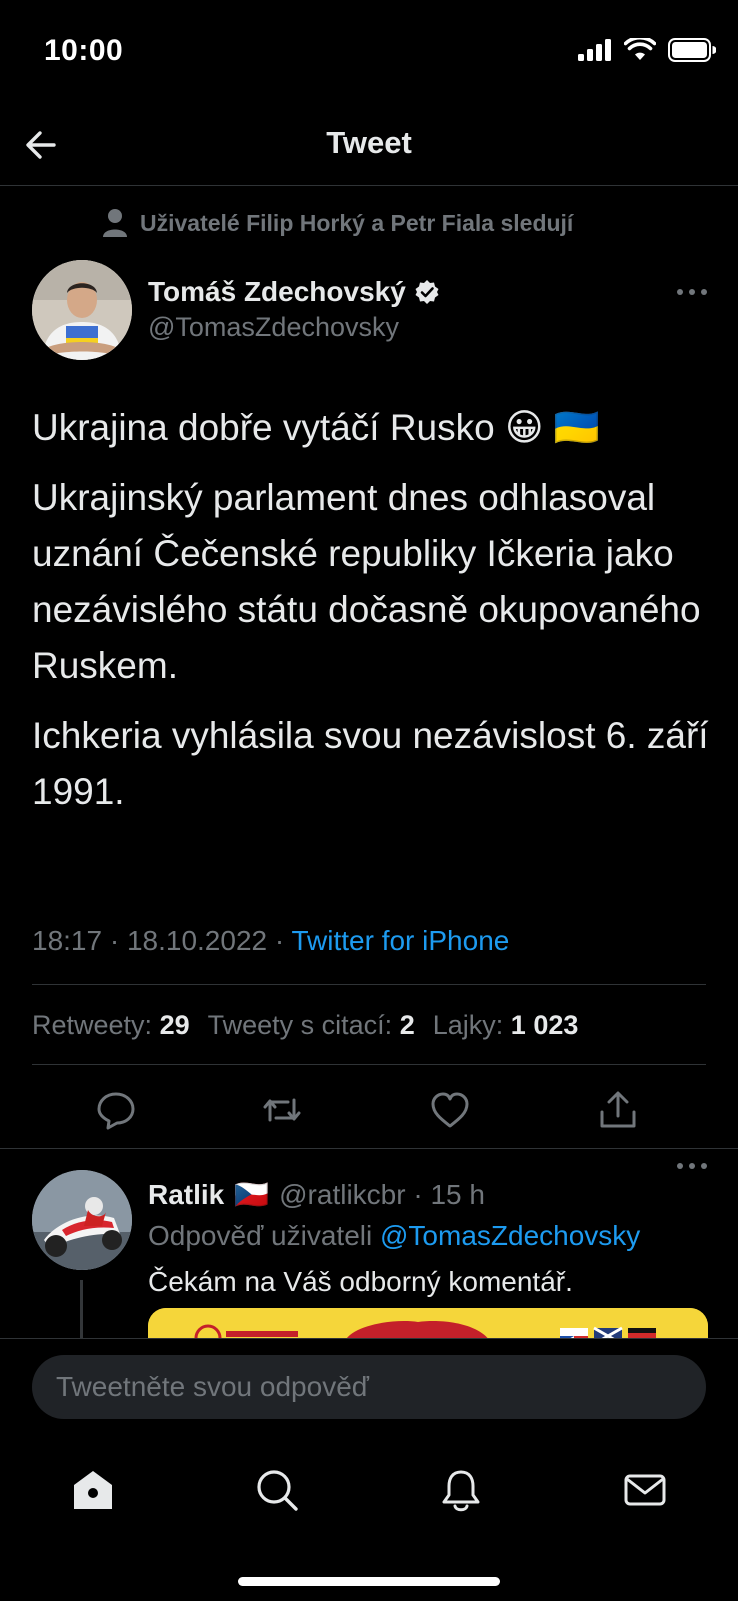  What do you see at coordinates (461, 1490) in the screenshot?
I see `notifications-icon` at bounding box center [461, 1490].